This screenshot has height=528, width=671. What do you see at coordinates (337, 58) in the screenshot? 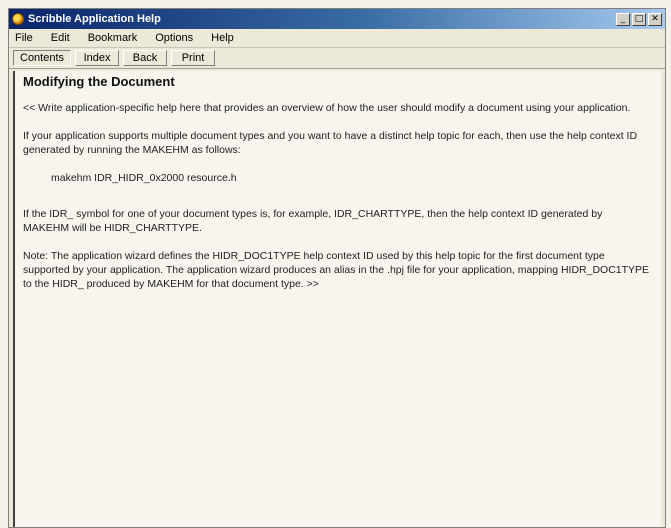
I see `help-toolbar: Contents Index Back Print` at bounding box center [337, 58].